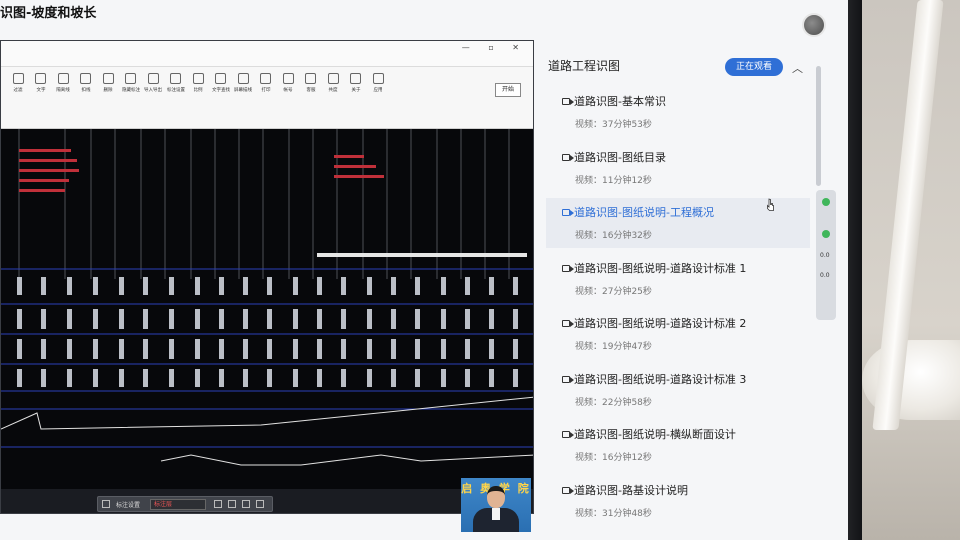 The height and width of the screenshot is (540, 960). I want to click on presenter-head, so click(496, 497).